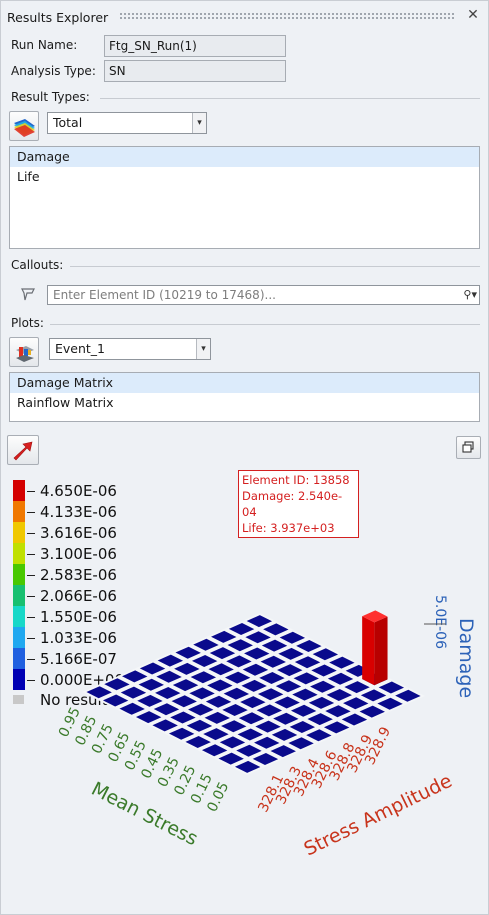 This screenshot has width=489, height=915. Describe the element at coordinates (440, 622) in the screenshot. I see `damage-axis-tick: 5.0E-06` at that location.